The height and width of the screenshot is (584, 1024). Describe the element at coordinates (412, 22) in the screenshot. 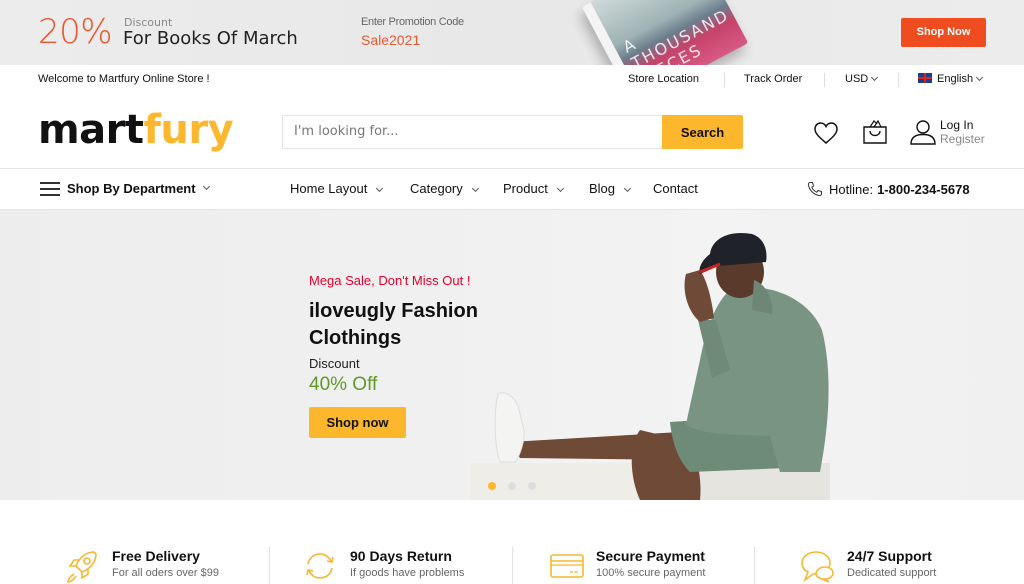

I see `promo-code-label: Enter Promotion Code` at that location.